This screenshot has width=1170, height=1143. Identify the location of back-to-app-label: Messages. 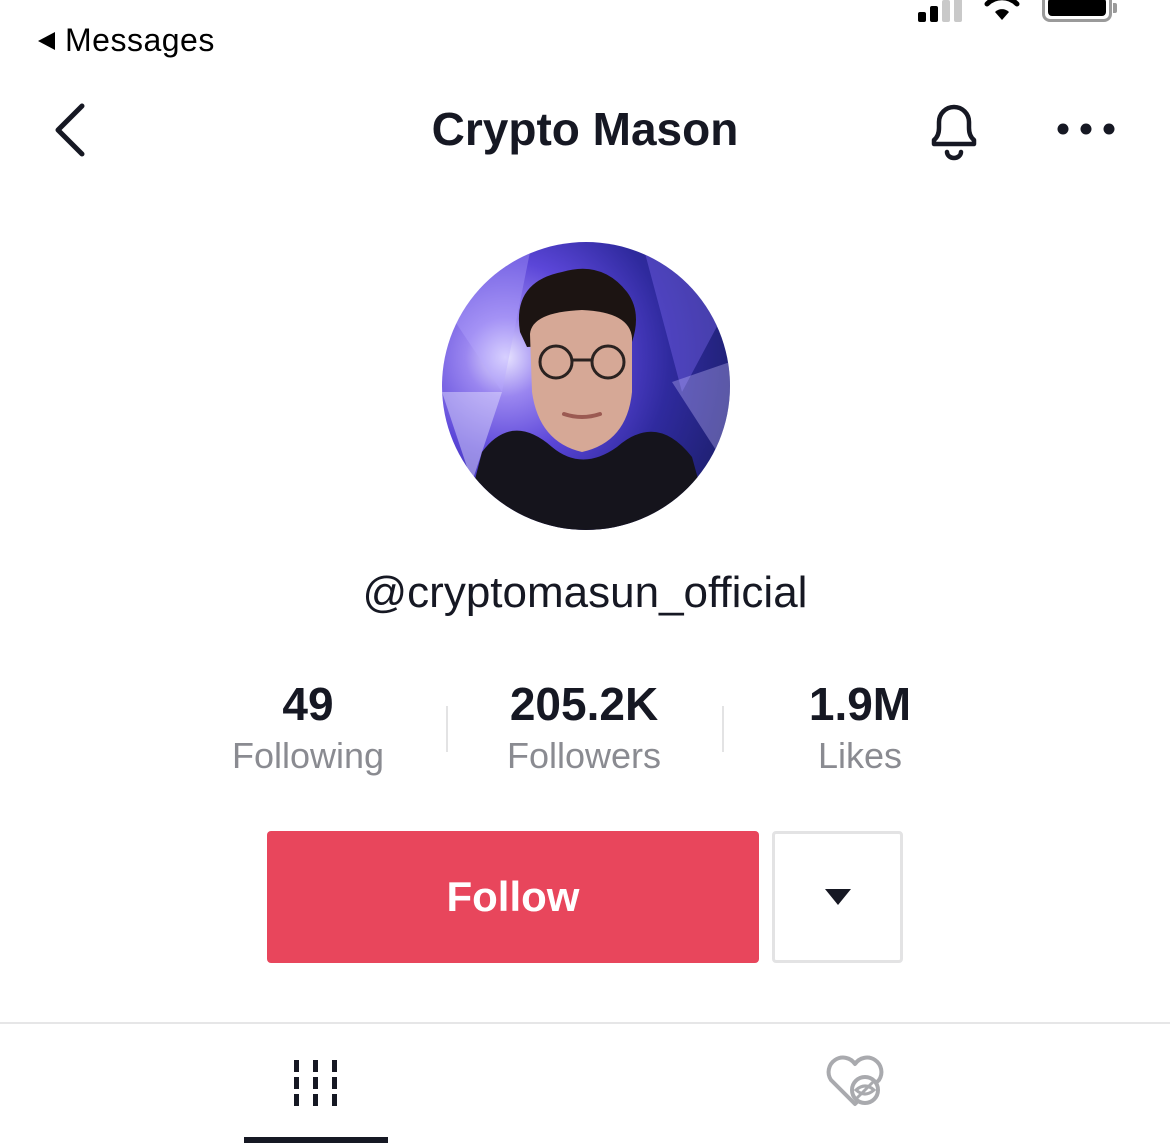
(140, 40).